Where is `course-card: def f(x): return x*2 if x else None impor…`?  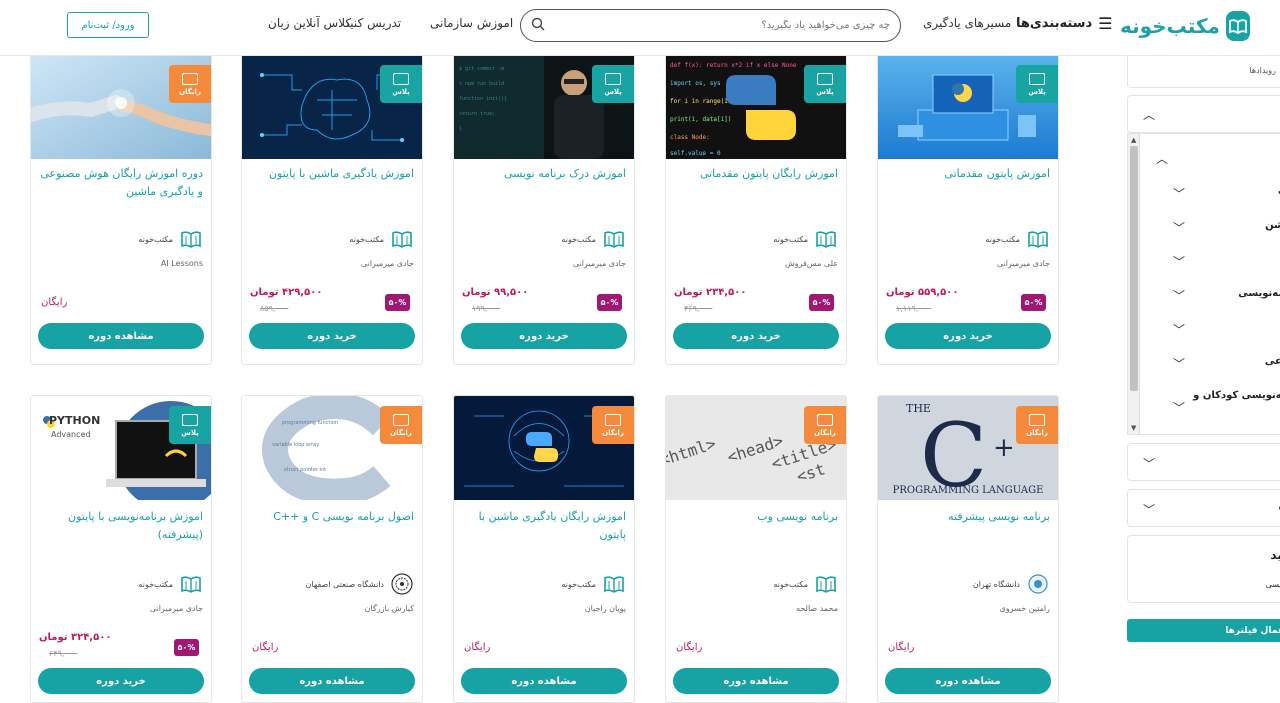 course-card: def f(x): return x*2 if x else None impor… is located at coordinates (756, 208).